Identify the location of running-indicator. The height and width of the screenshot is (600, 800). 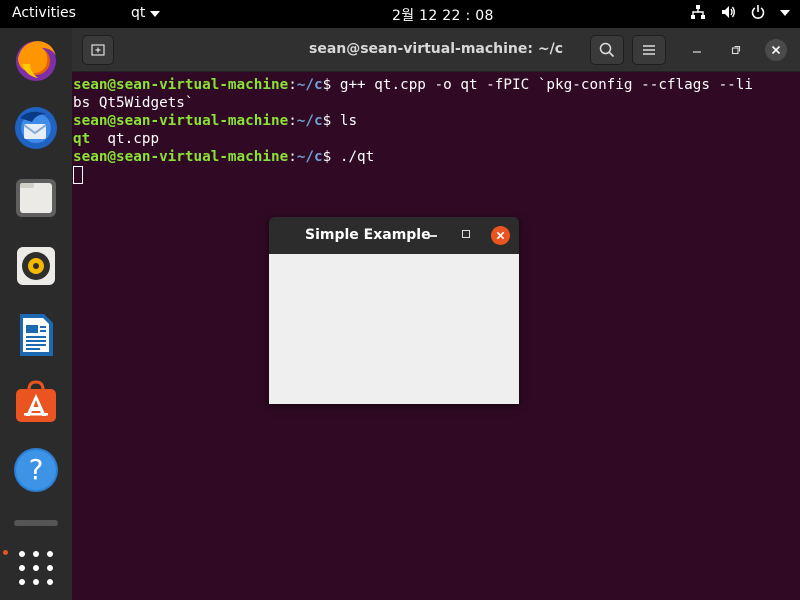
(5, 552).